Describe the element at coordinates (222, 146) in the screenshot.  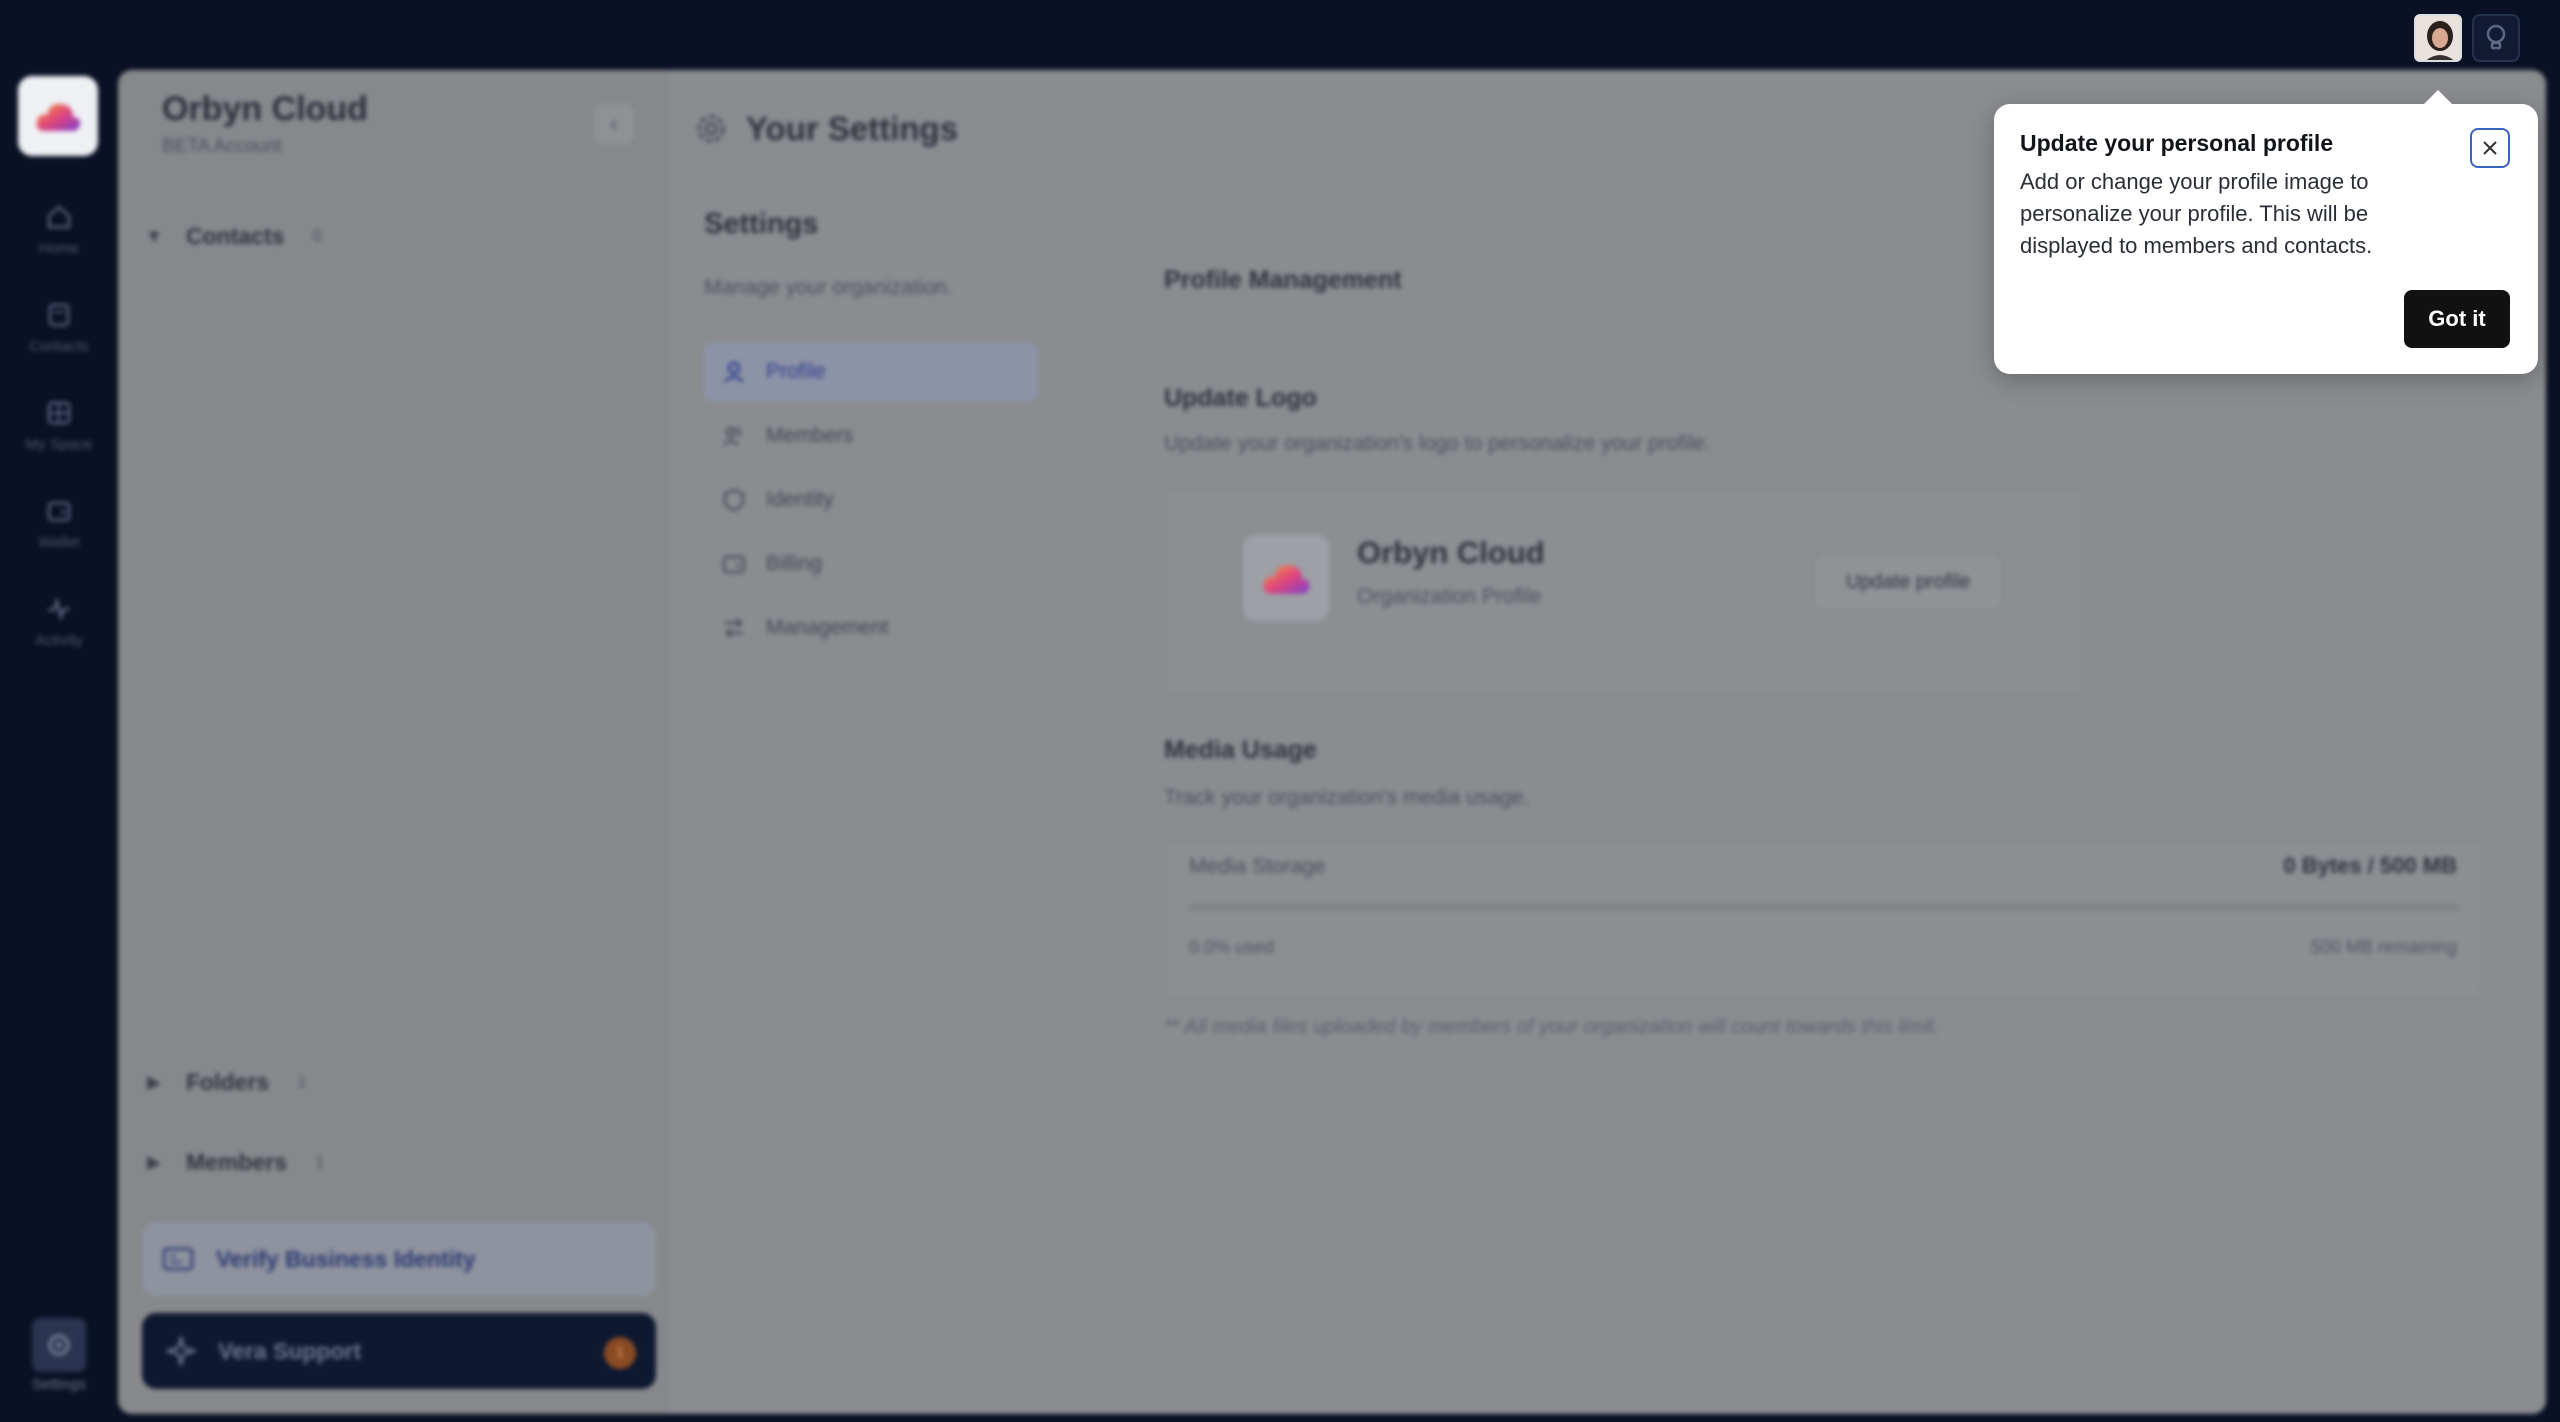
I see `org-account-type: BETA Account` at that location.